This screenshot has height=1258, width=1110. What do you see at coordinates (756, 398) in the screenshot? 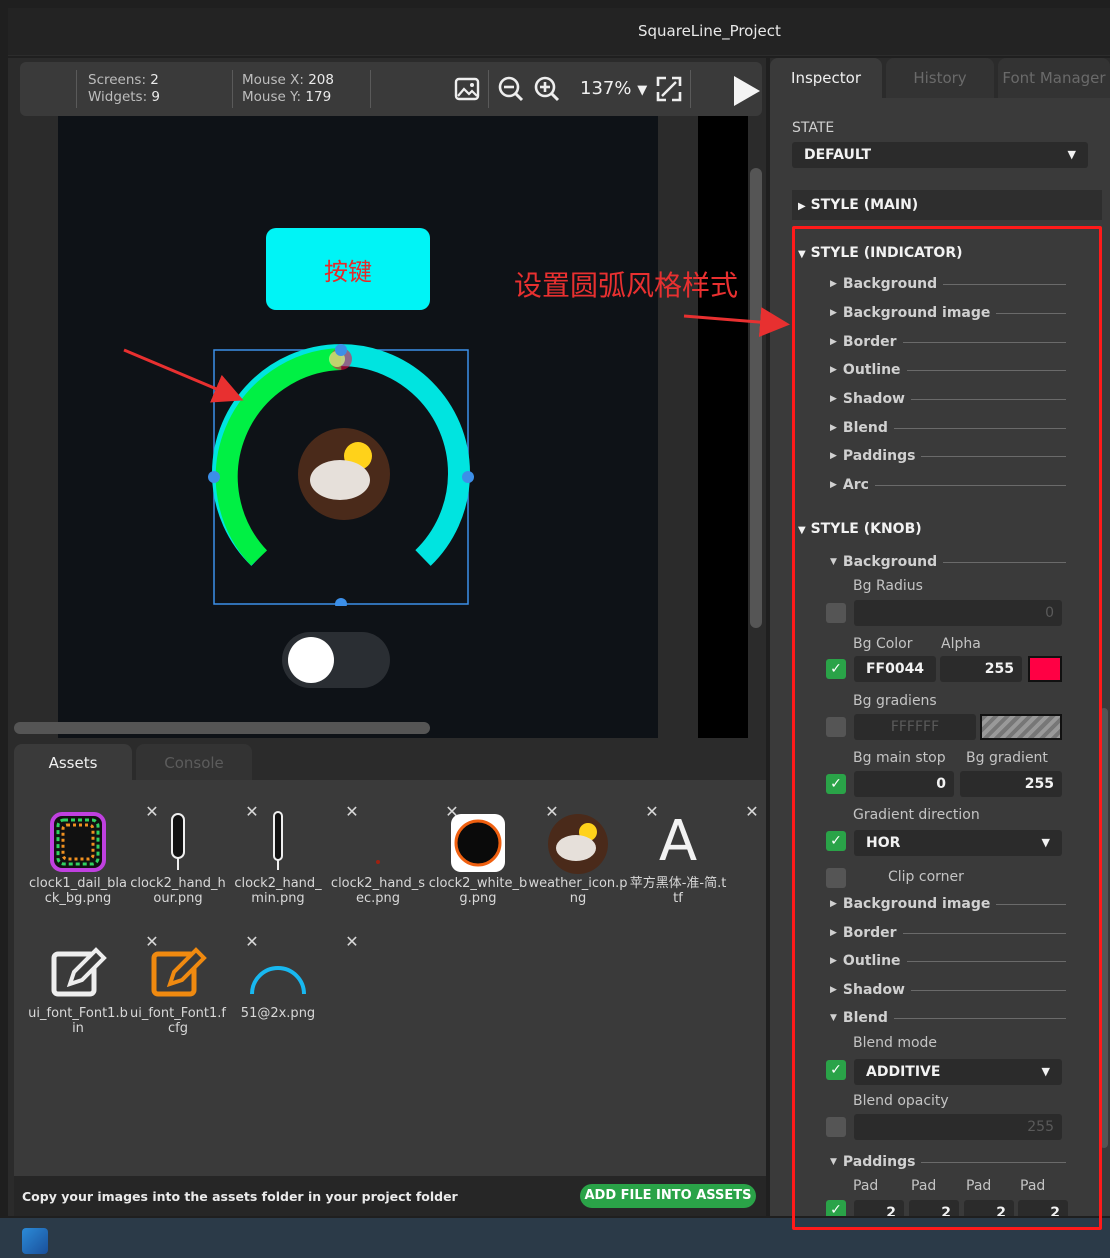
I see `canvas-vertical-scrollbar` at bounding box center [756, 398].